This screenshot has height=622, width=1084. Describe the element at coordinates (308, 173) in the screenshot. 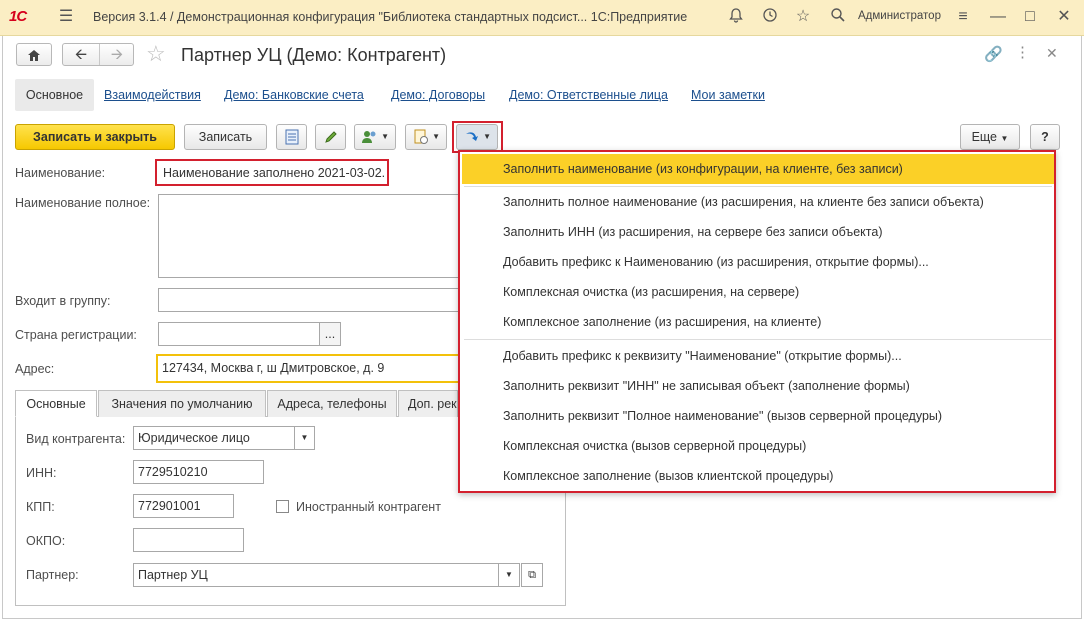

I see `name-input: Наименование заполнено 2021-03-02.` at that location.